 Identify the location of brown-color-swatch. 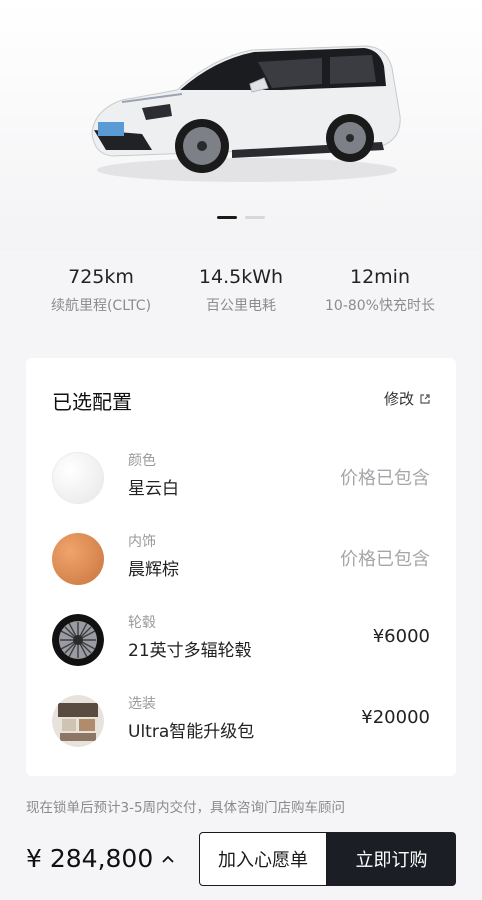
(78, 559).